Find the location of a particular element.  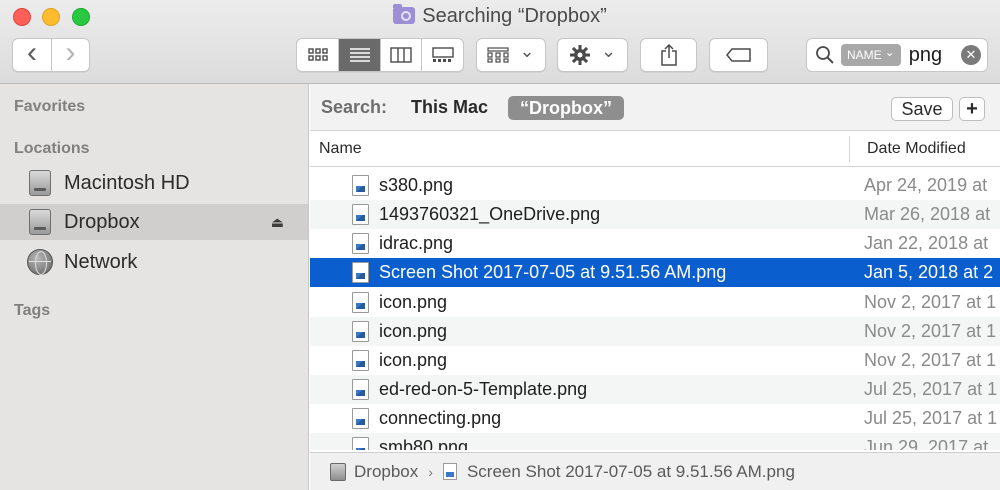

path-bar-volume: Dropbox is located at coordinates (386, 472).